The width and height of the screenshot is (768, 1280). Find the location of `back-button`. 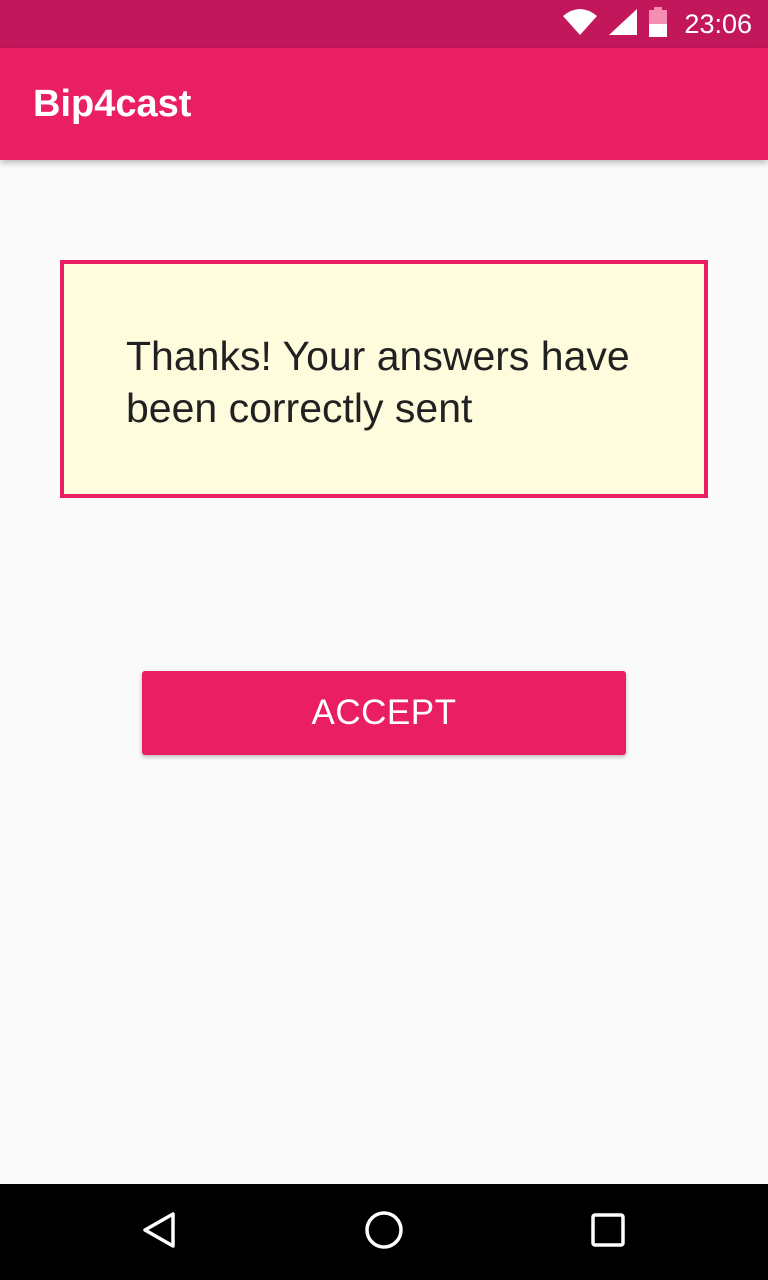

back-button is located at coordinates (160, 1232).